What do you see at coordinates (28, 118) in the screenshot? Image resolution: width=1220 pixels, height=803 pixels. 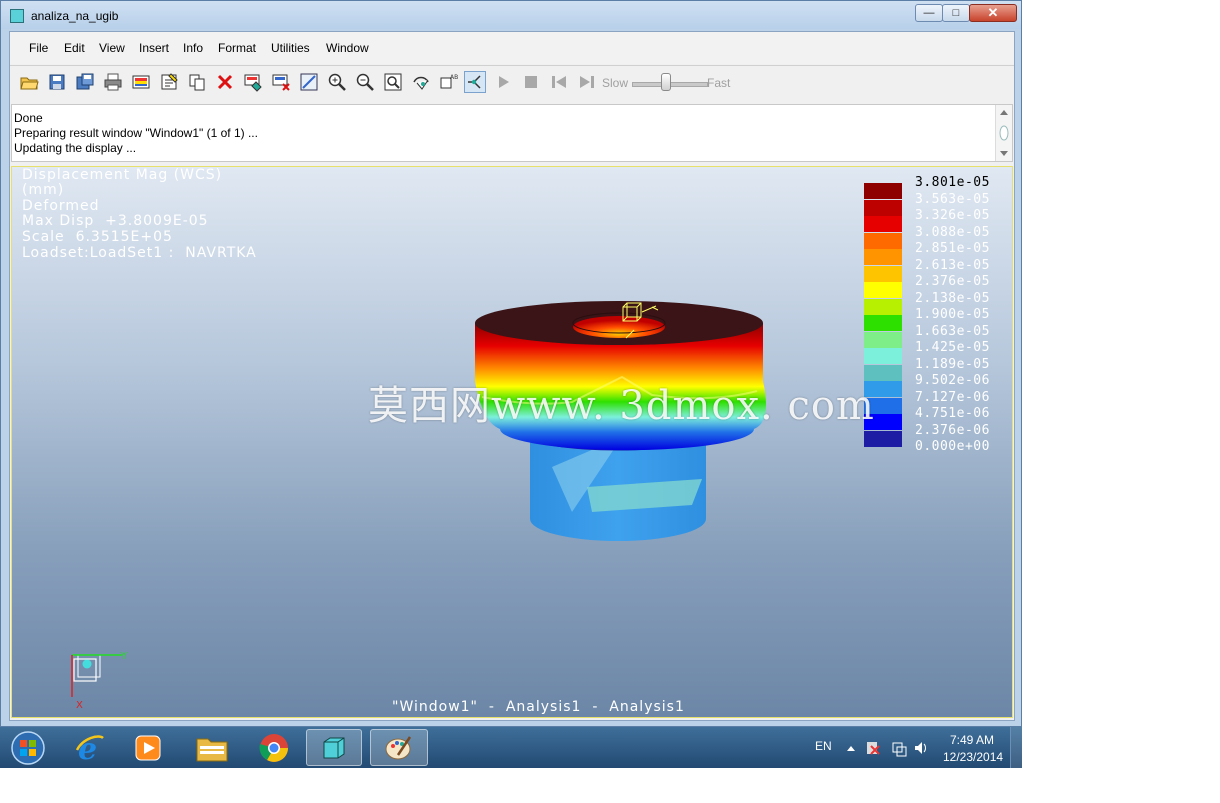 I see `message-line: Done` at bounding box center [28, 118].